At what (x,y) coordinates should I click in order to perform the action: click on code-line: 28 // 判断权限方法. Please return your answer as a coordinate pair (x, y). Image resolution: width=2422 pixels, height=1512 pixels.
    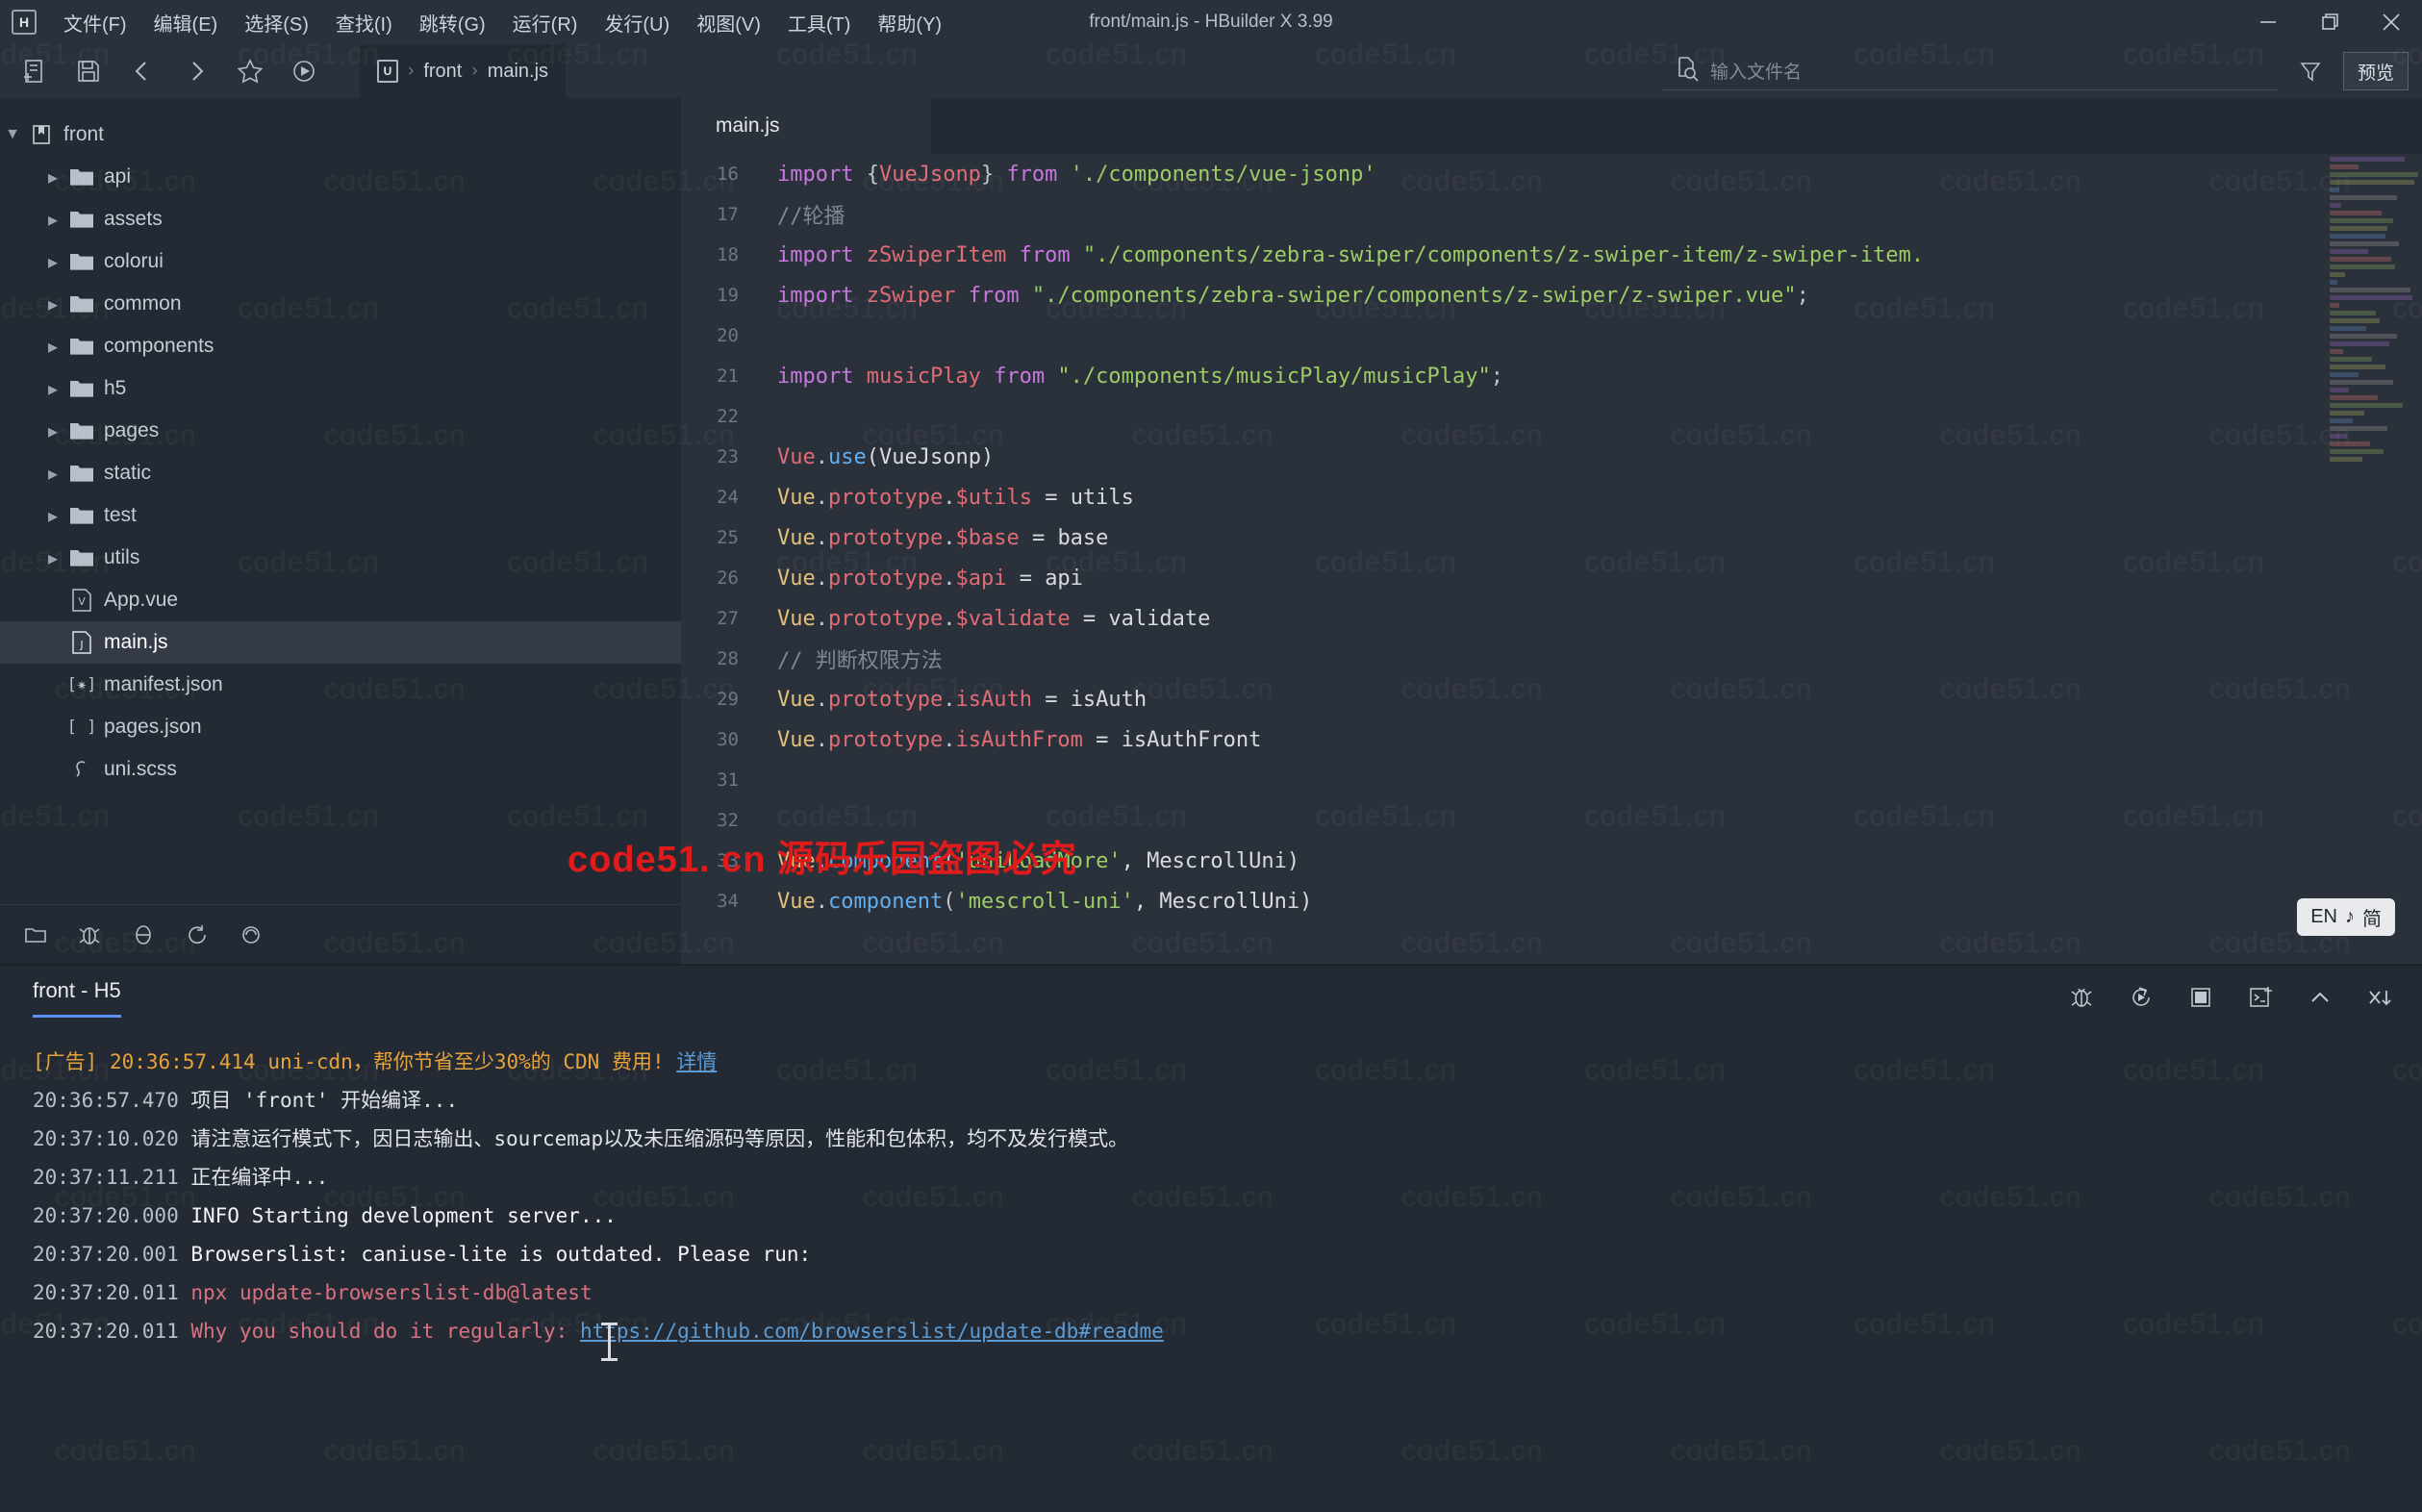
    Looking at the image, I should click on (1551, 659).